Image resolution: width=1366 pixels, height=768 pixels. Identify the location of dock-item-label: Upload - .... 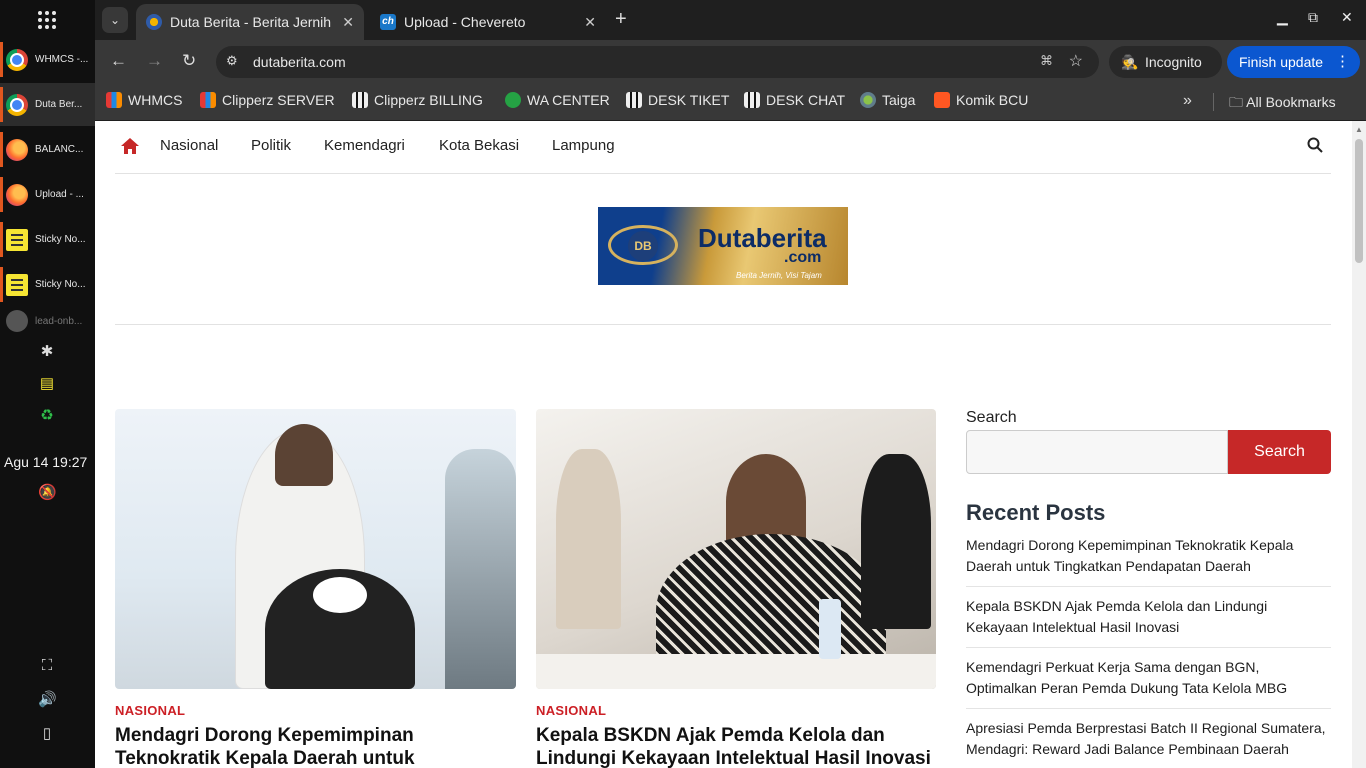
(59, 194).